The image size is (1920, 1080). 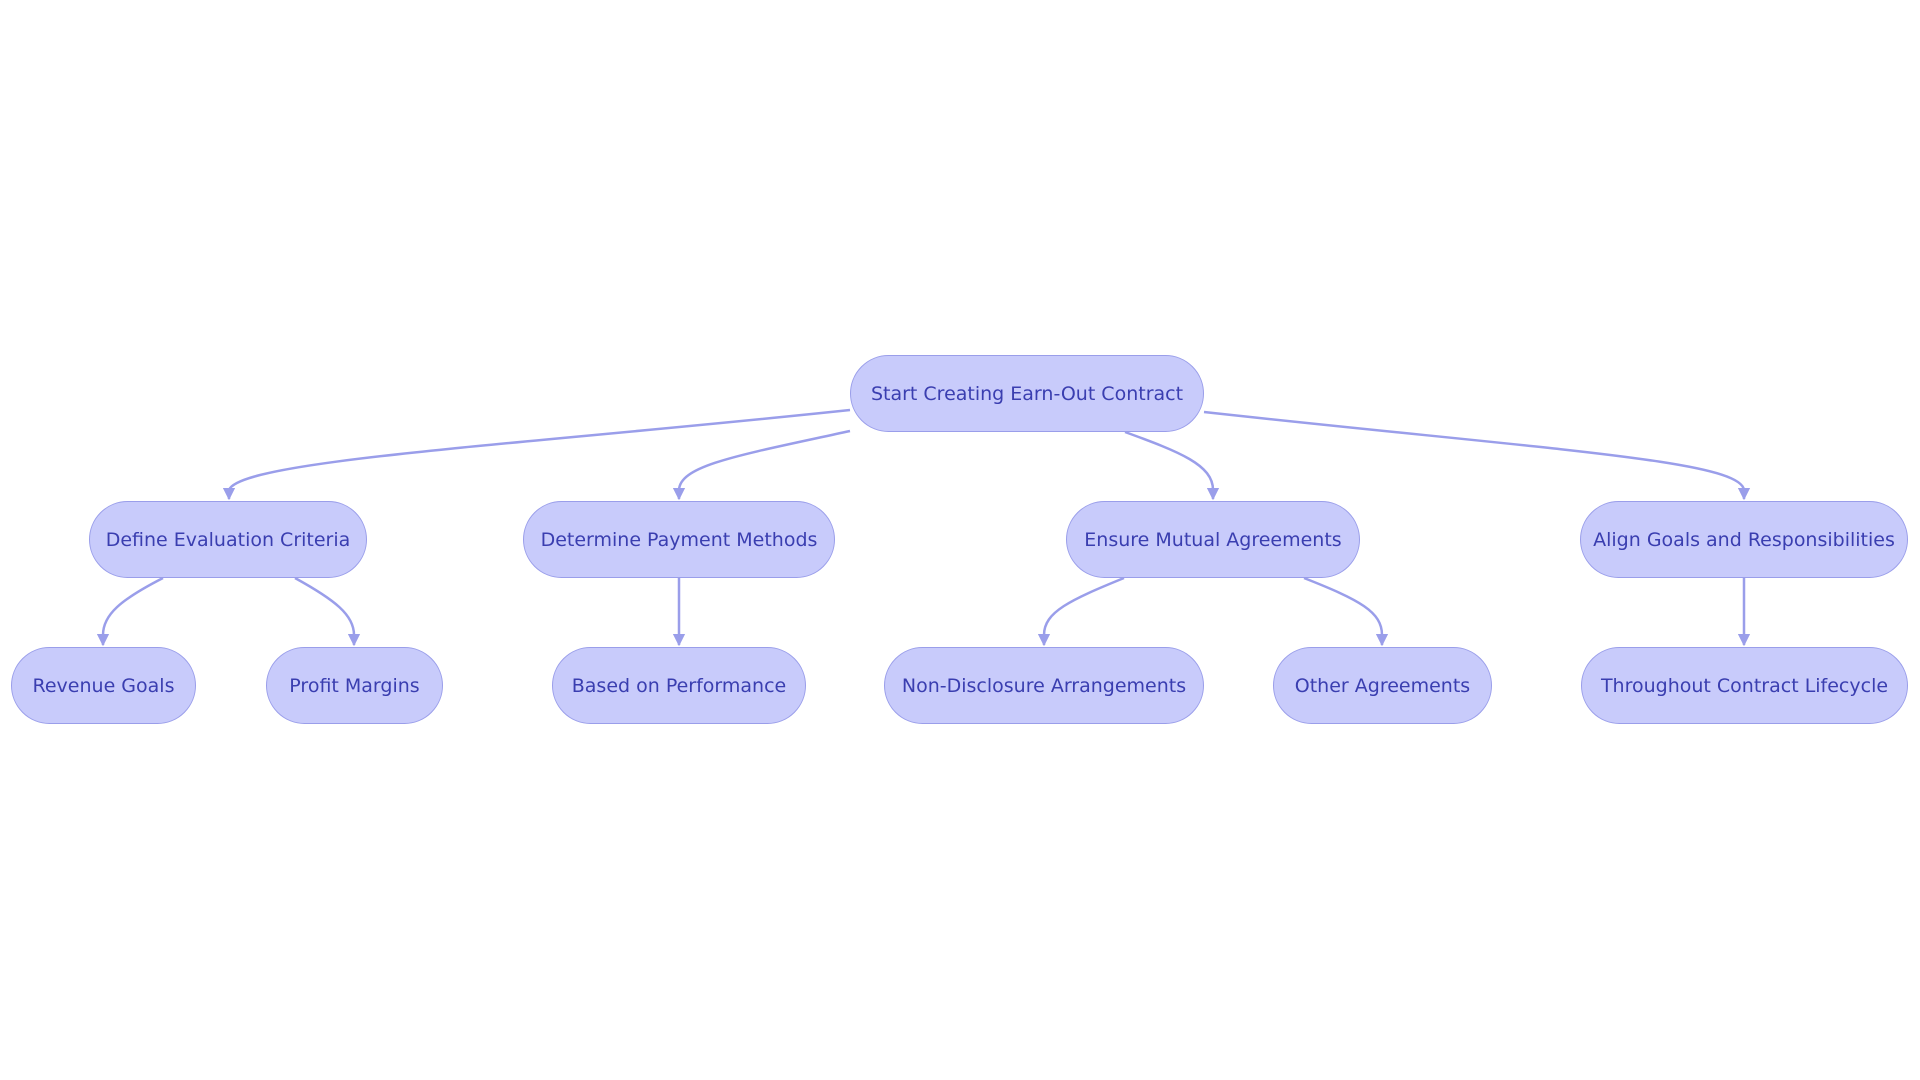 I want to click on node-based-on-performance: Based on Performance, so click(x=679, y=685).